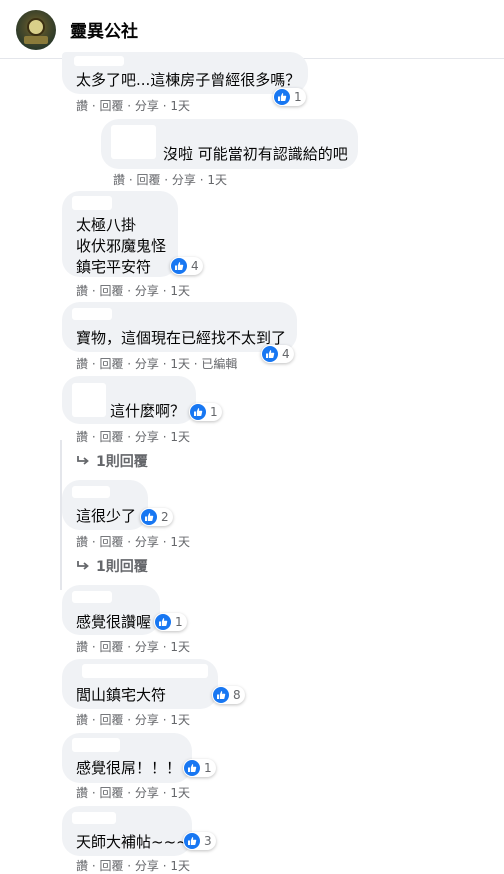 This screenshot has width=504, height=874. What do you see at coordinates (114, 622) in the screenshot?
I see `comment-text: 感覺很讚喔` at bounding box center [114, 622].